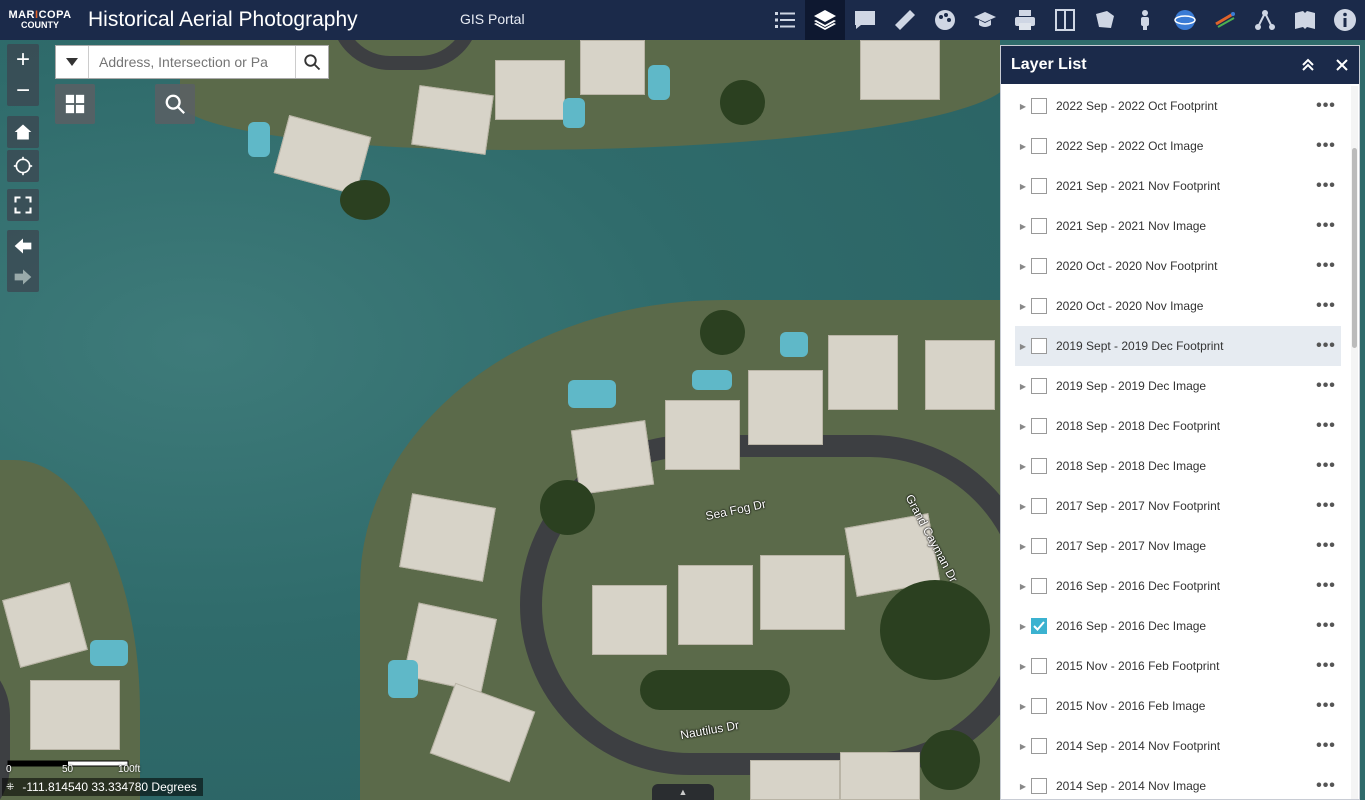  Describe the element at coordinates (1178, 666) in the screenshot. I see `layer-row: ▶ 2015 Nov - 2016 Feb Footprint •••` at that location.